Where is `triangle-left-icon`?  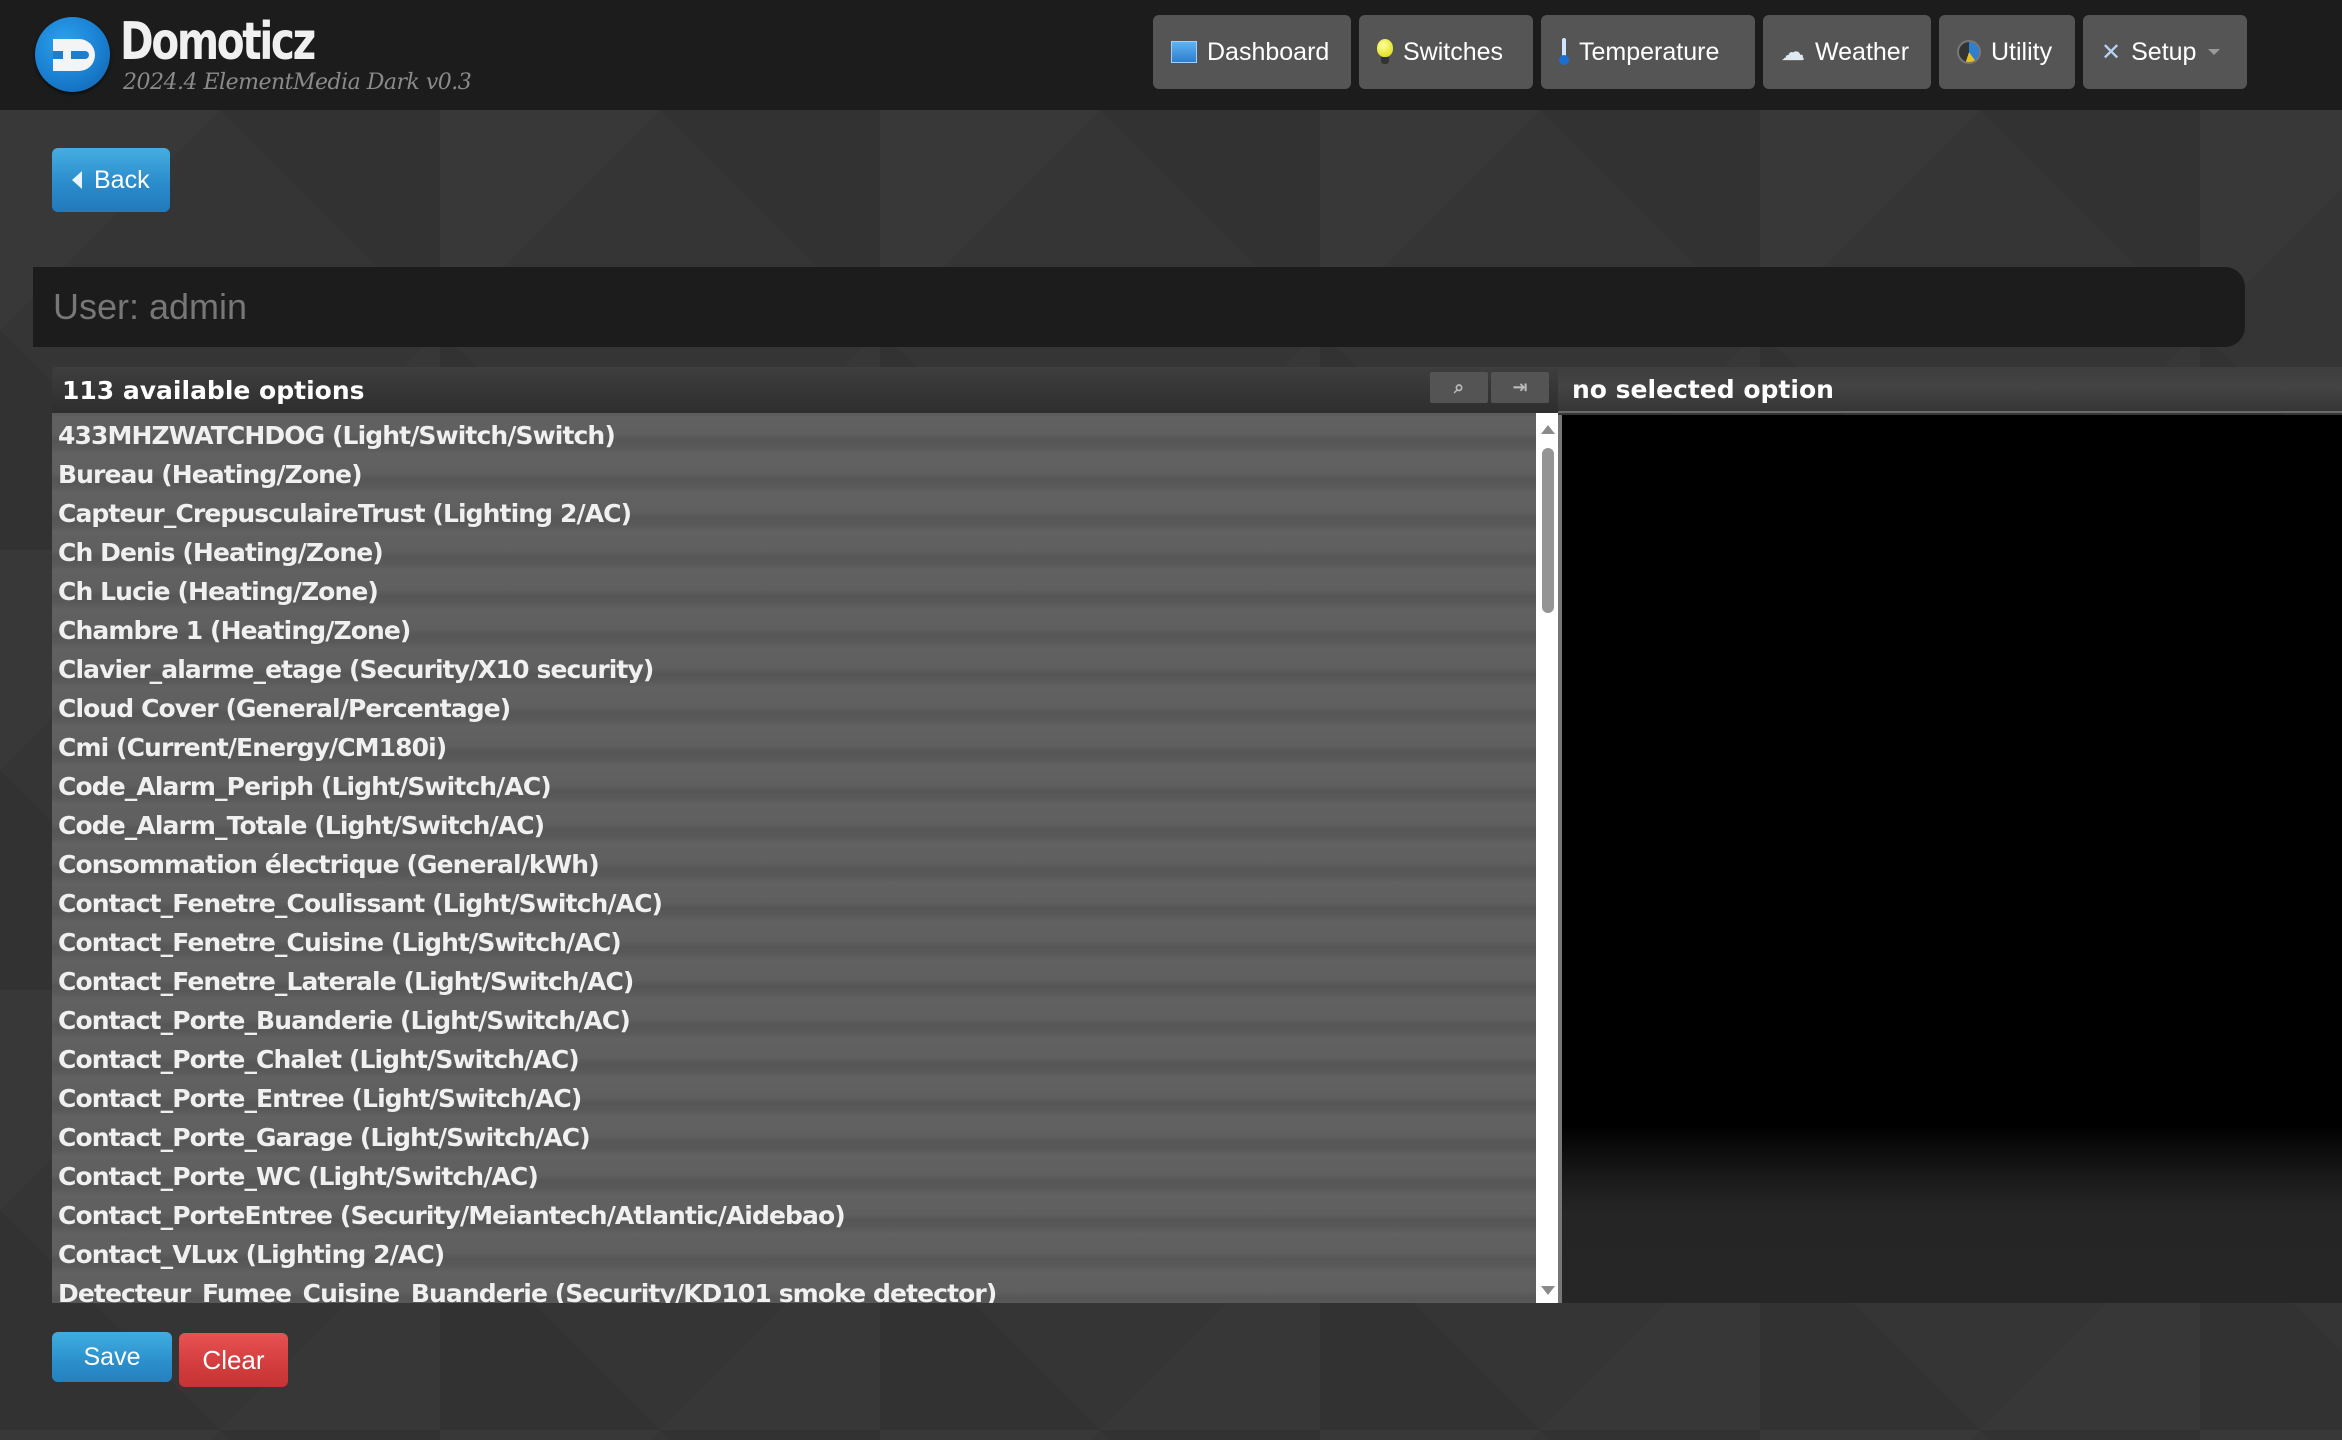 triangle-left-icon is located at coordinates (77, 180).